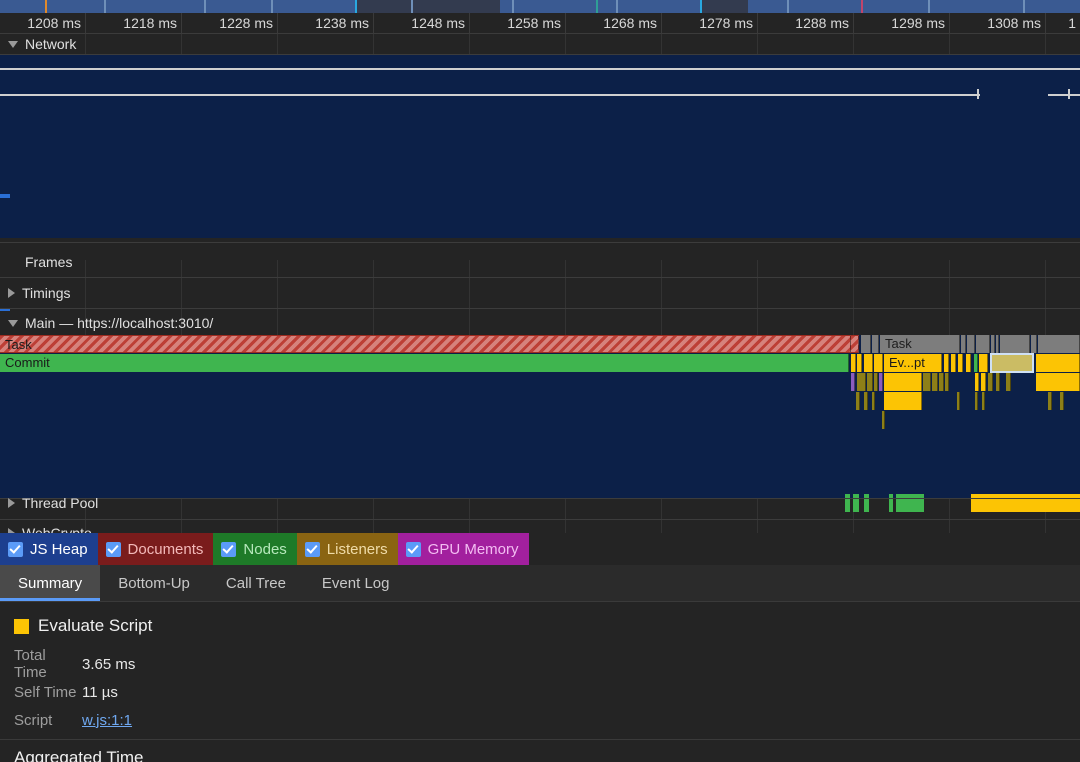  What do you see at coordinates (1072, 23) in the screenshot?
I see `ruler-time-label: 1` at bounding box center [1072, 23].